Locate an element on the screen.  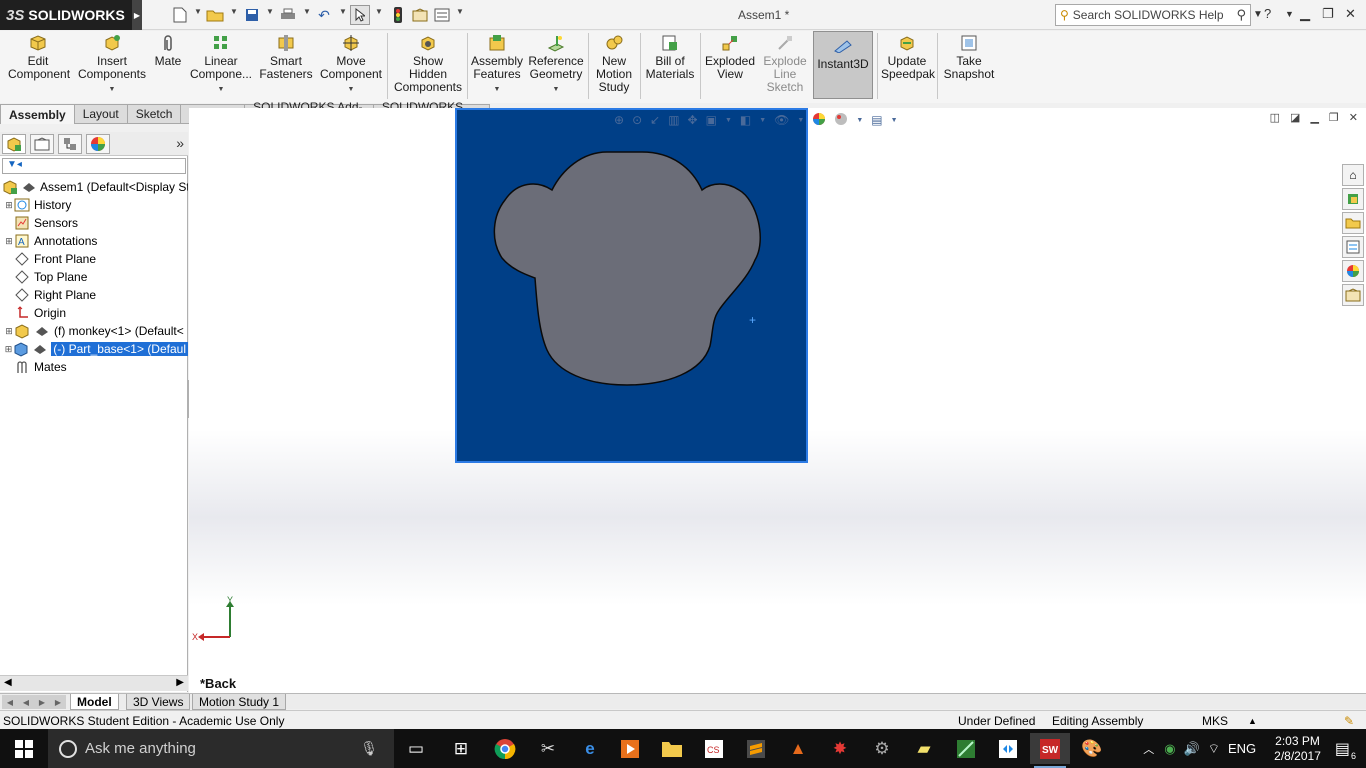
hide-show-dropdown-icon: ▼ is located at coordinates (800, 120).